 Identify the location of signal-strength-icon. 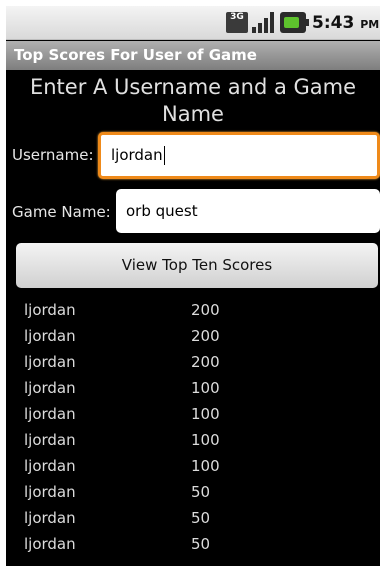
(263, 22).